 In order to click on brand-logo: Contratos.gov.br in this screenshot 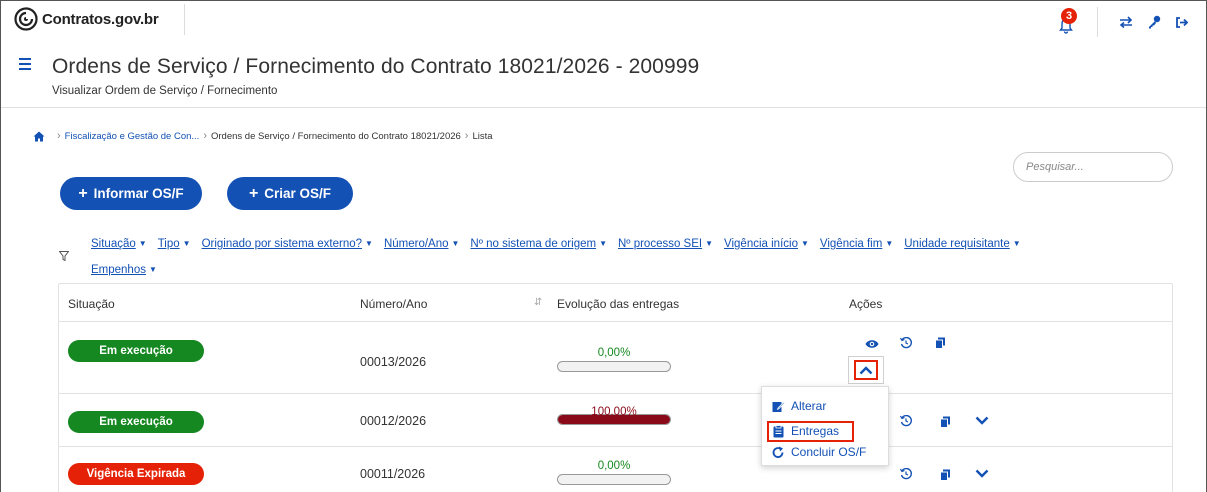, I will do `click(86, 19)`.